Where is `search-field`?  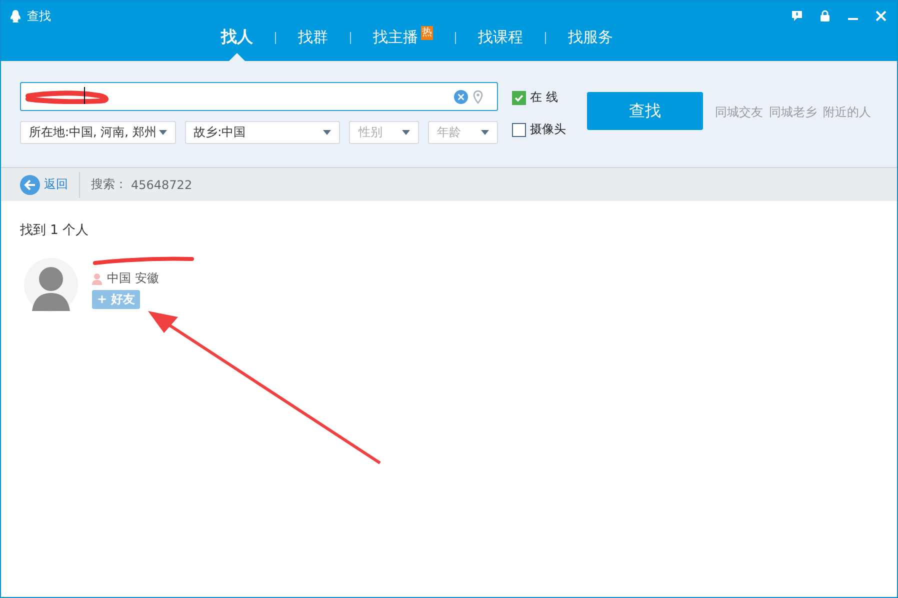 search-field is located at coordinates (259, 96).